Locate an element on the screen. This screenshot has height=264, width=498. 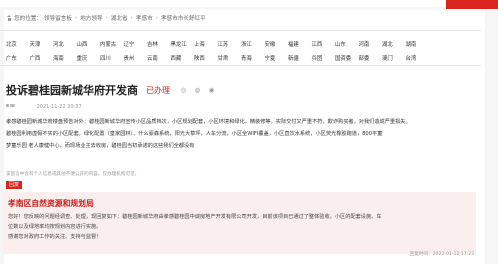
region-link: 吉林 is located at coordinates (159, 44).